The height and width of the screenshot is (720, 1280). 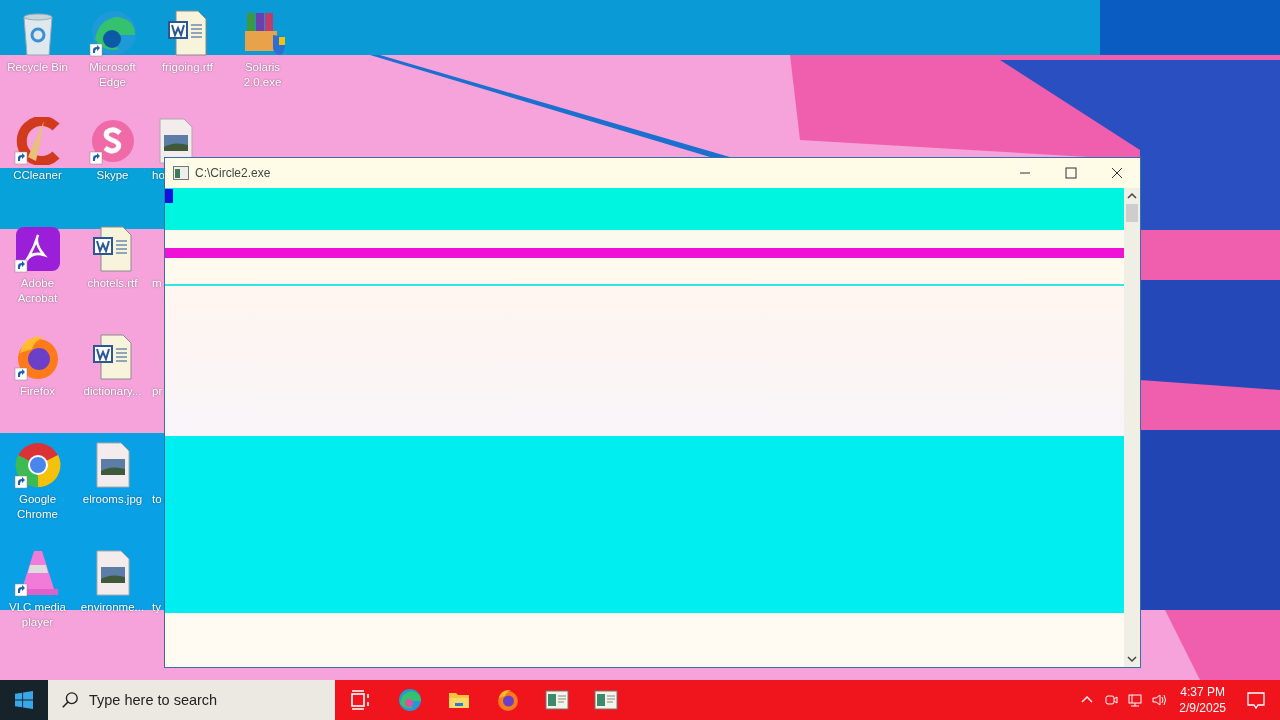 I want to click on desktop-icon-label: frigoing.rtf, so click(x=187, y=67).